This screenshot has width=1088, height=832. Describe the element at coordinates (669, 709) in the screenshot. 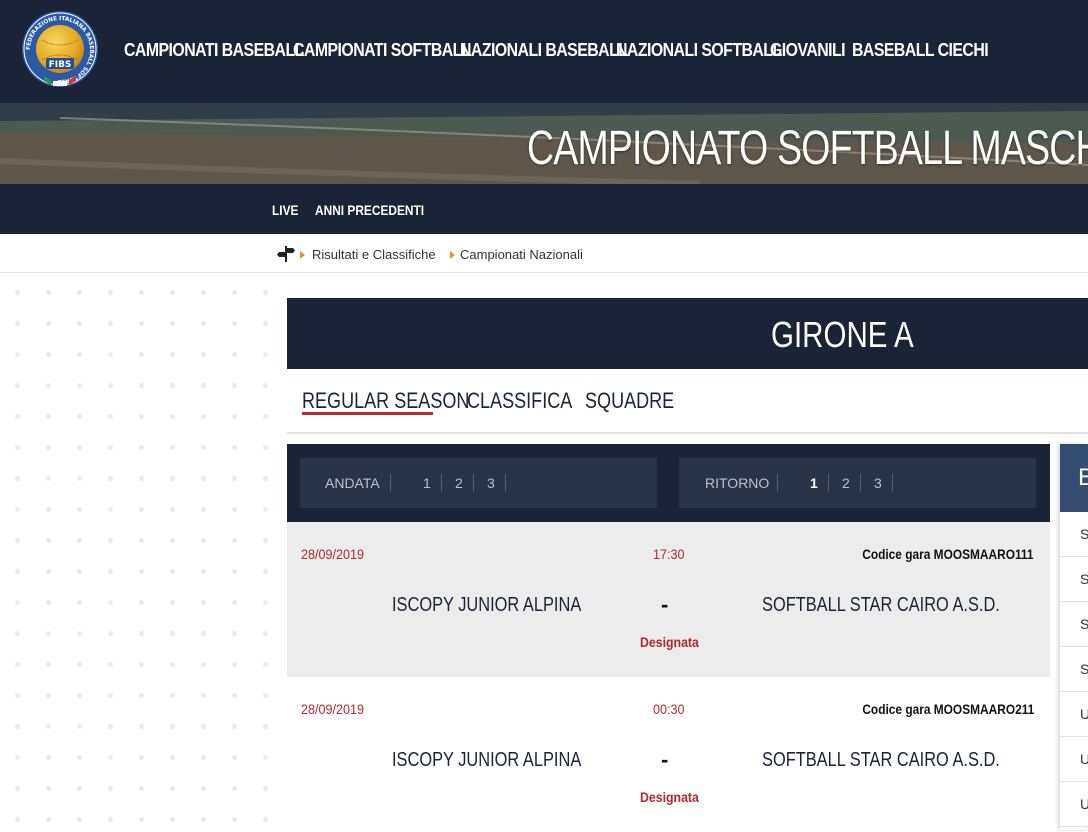

I see `game-time: 00:30` at that location.